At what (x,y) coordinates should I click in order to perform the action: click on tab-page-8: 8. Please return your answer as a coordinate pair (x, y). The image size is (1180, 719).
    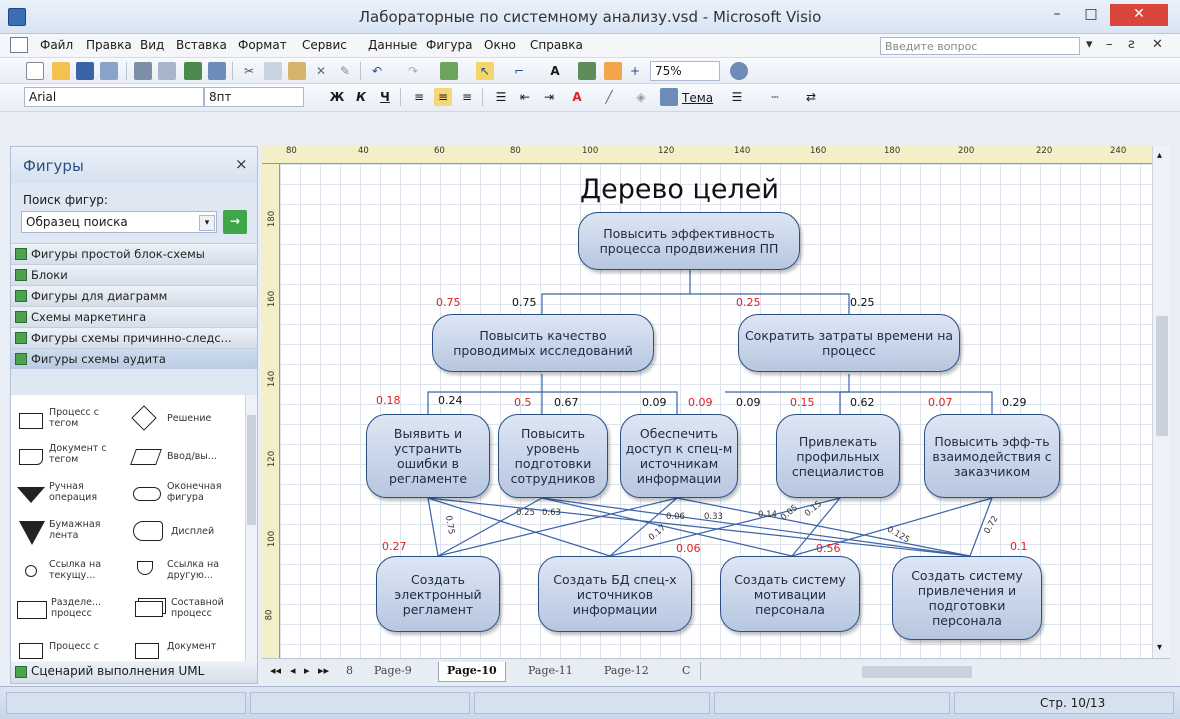
    Looking at the image, I should click on (349, 672).